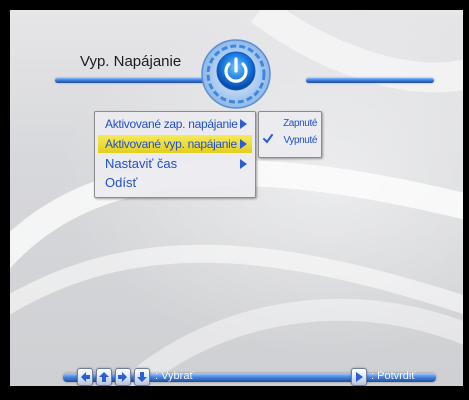 The width and height of the screenshot is (469, 400). What do you see at coordinates (174, 376) in the screenshot?
I see `select-hint: : Vybrať` at bounding box center [174, 376].